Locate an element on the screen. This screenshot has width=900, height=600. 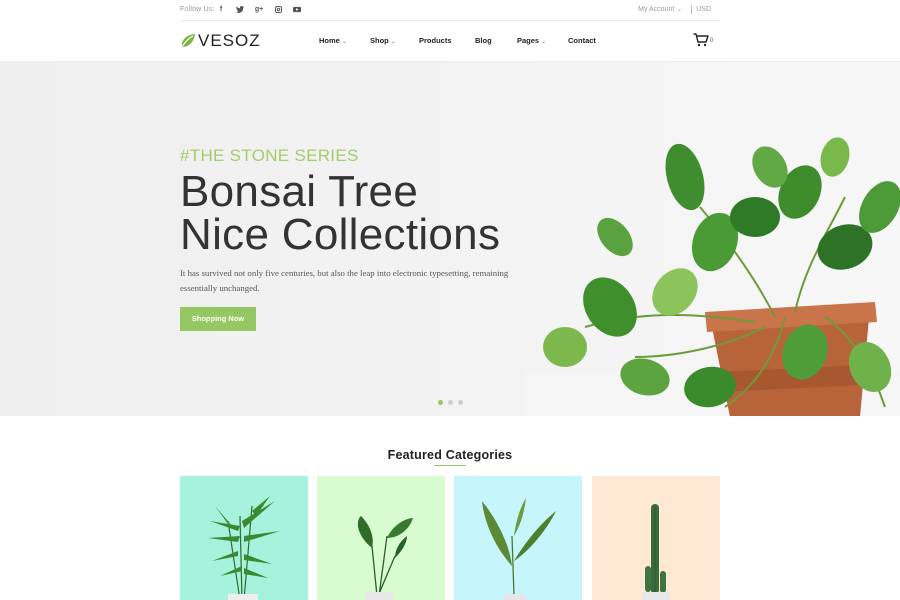
nav-contact: Contact is located at coordinates (582, 40).